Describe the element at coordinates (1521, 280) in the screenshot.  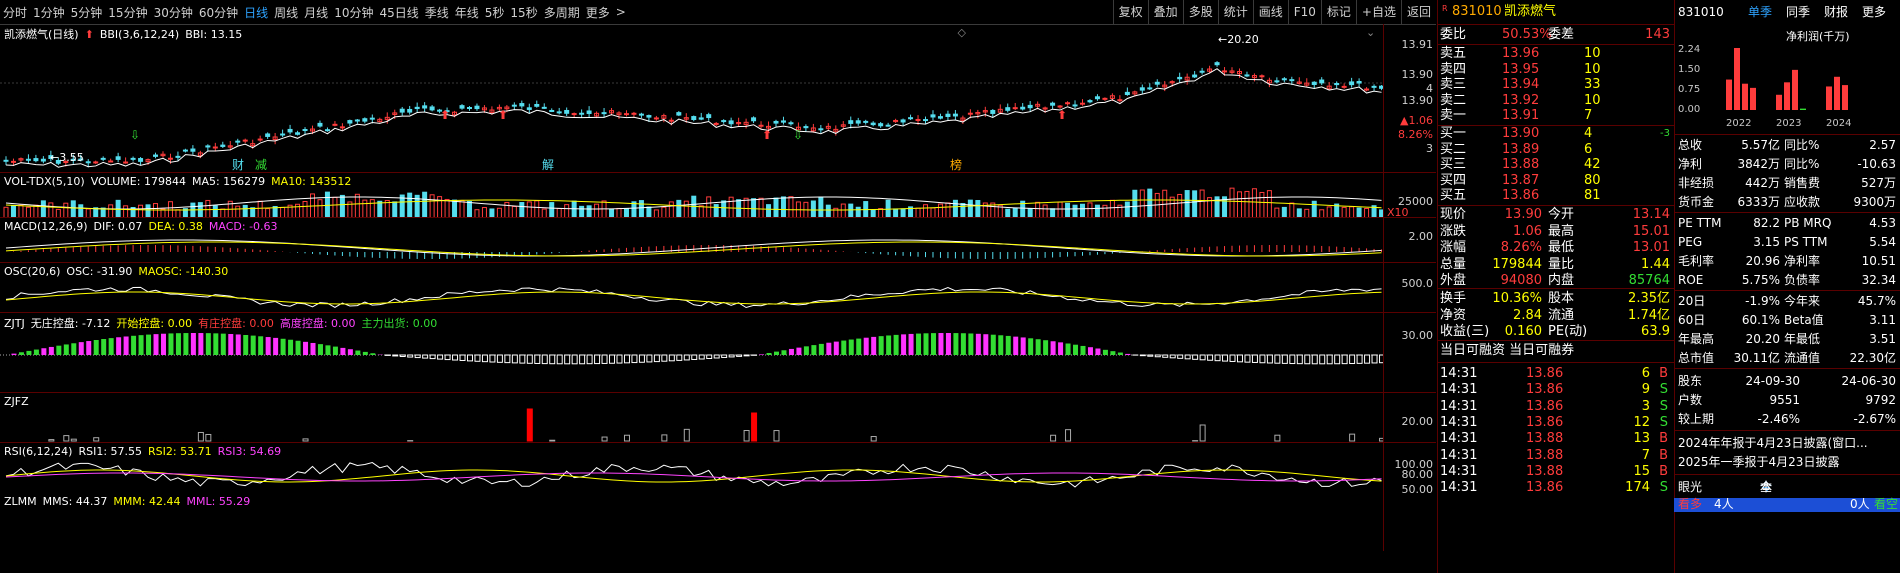
I see `stat-value: 94080` at that location.